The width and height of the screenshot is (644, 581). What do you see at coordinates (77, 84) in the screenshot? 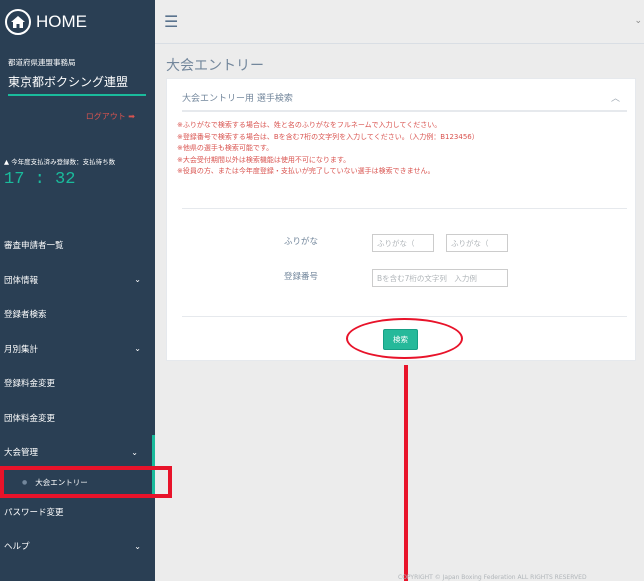
I see `org-name: 東京都ボクシング連盟` at bounding box center [77, 84].